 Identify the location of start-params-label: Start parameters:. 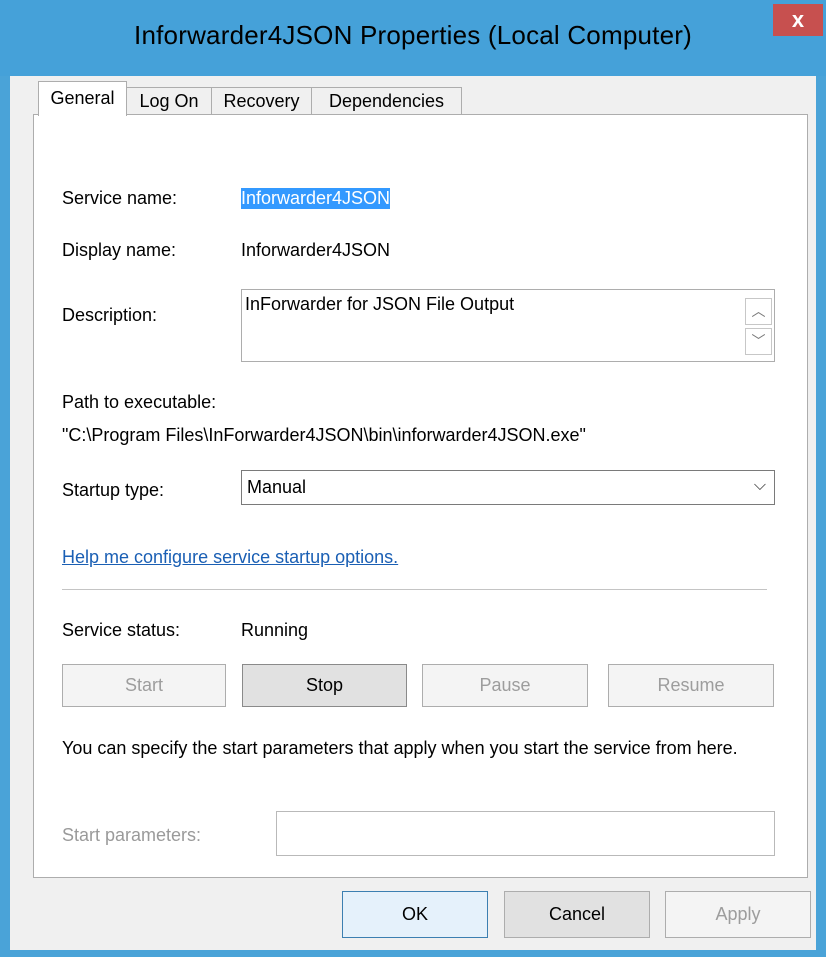
(132, 835).